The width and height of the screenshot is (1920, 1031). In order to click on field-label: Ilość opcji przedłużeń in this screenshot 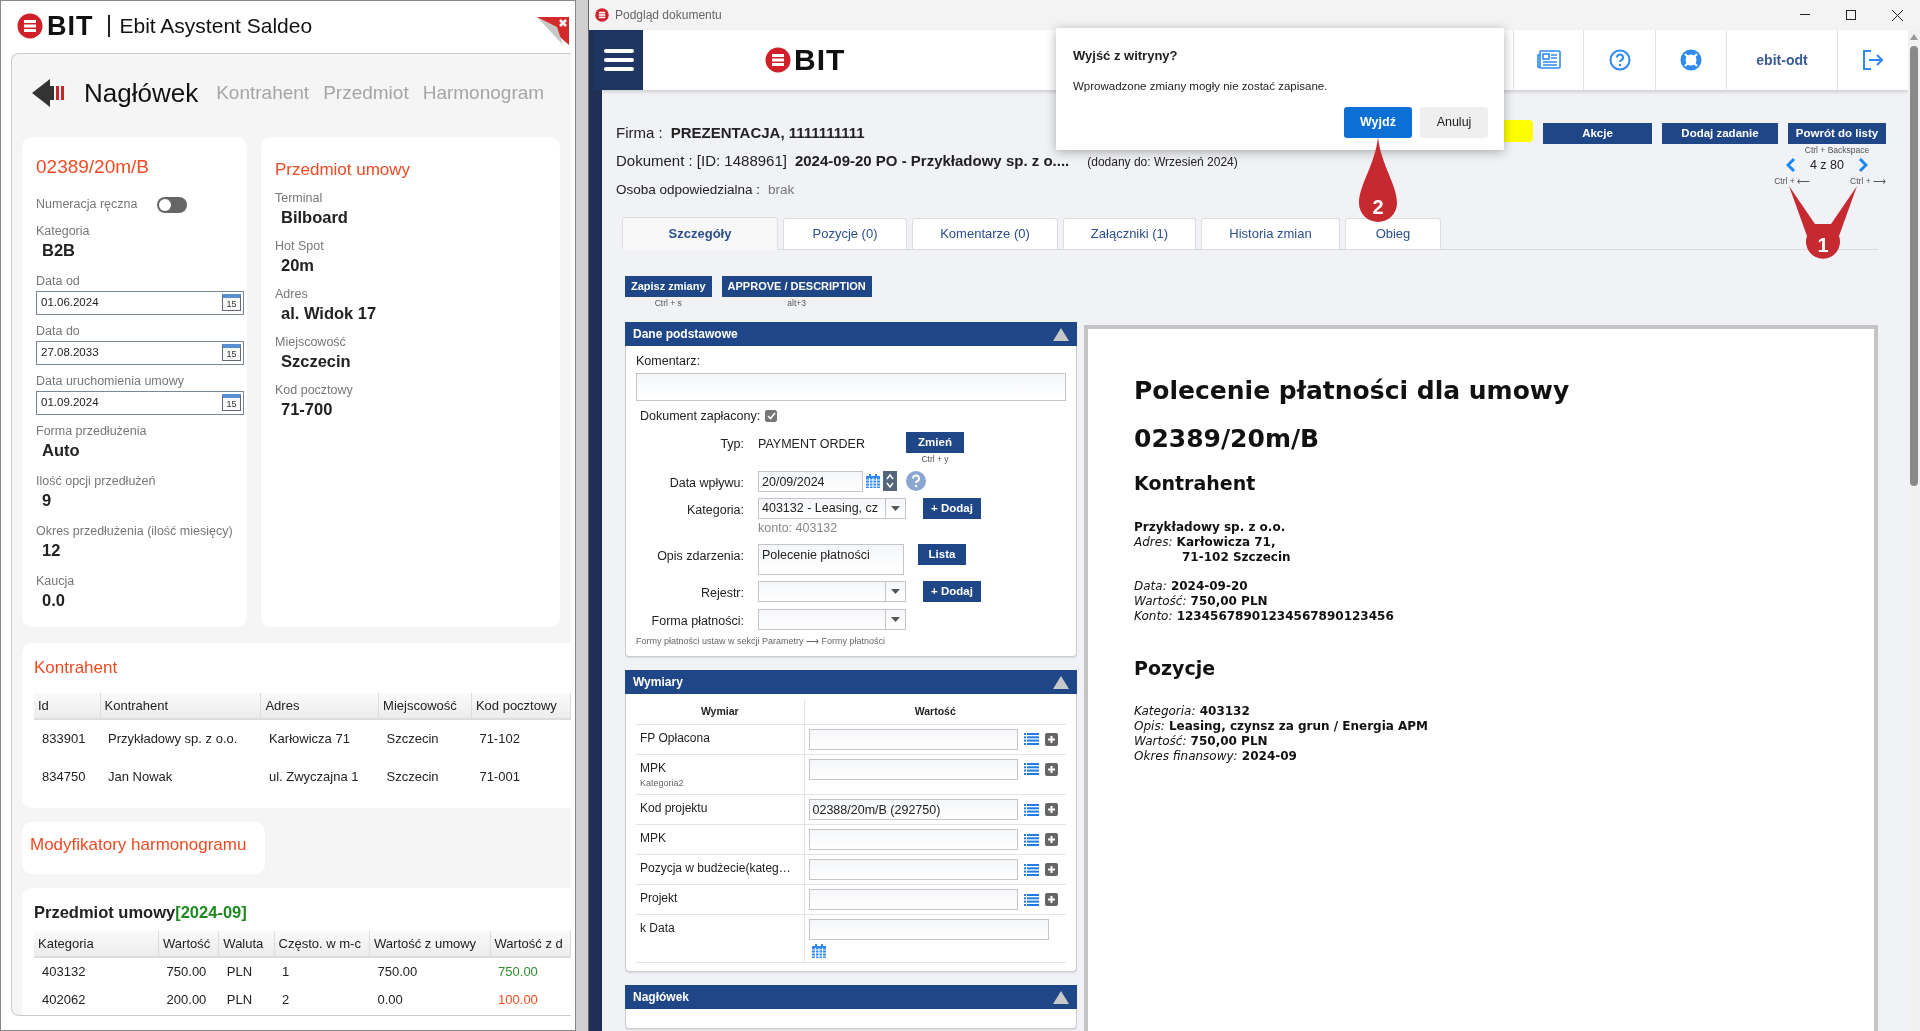, I will do `click(96, 481)`.